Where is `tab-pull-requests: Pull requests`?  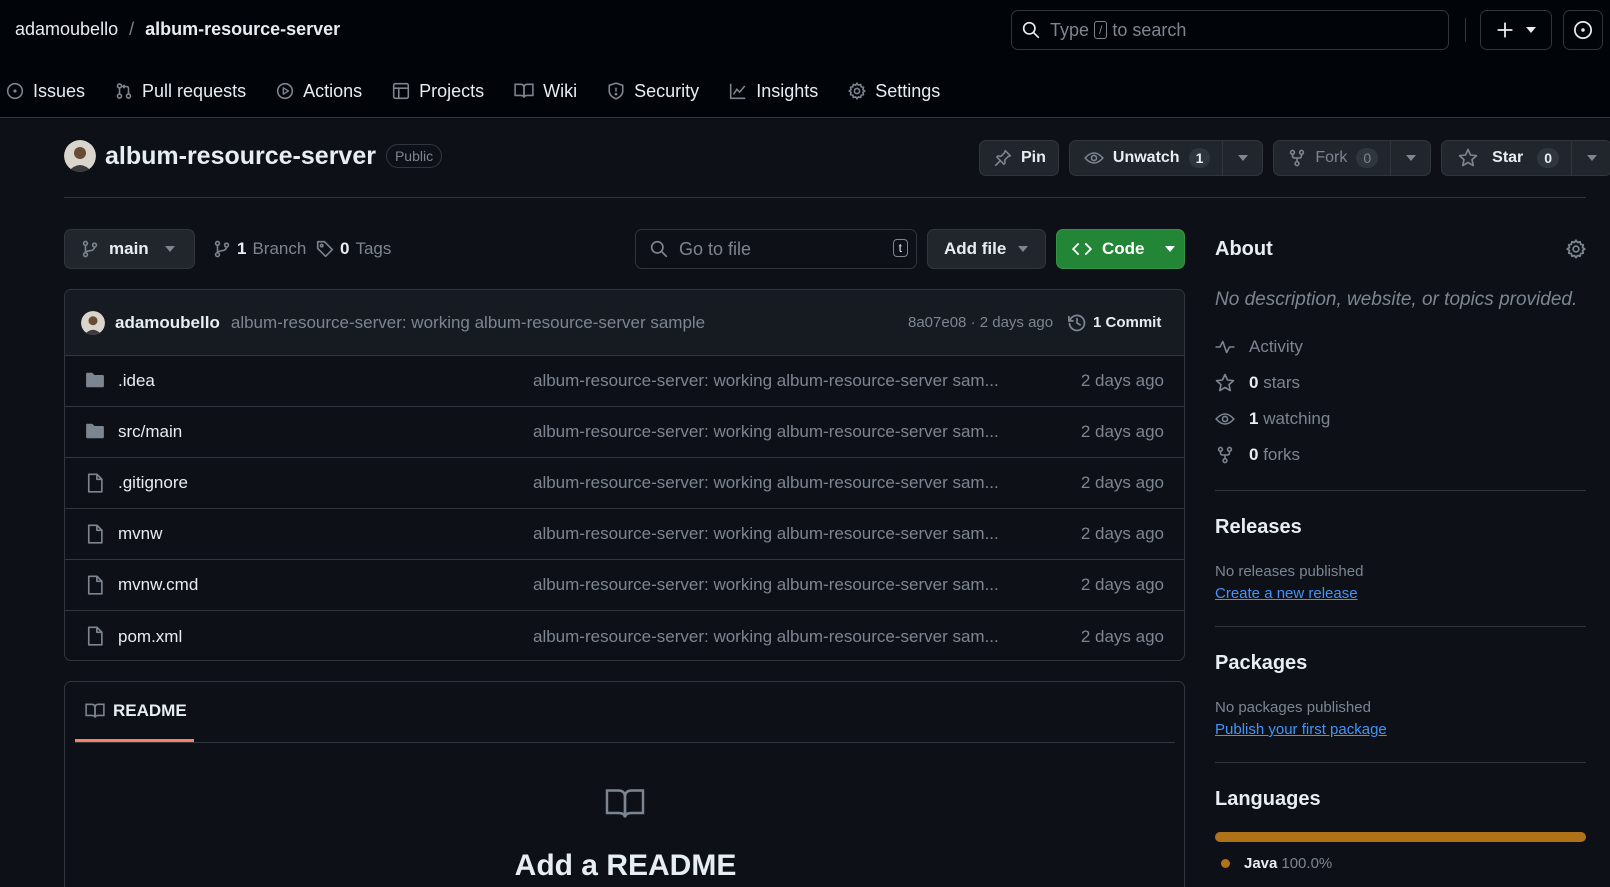
tab-pull-requests: Pull requests is located at coordinates (180, 91).